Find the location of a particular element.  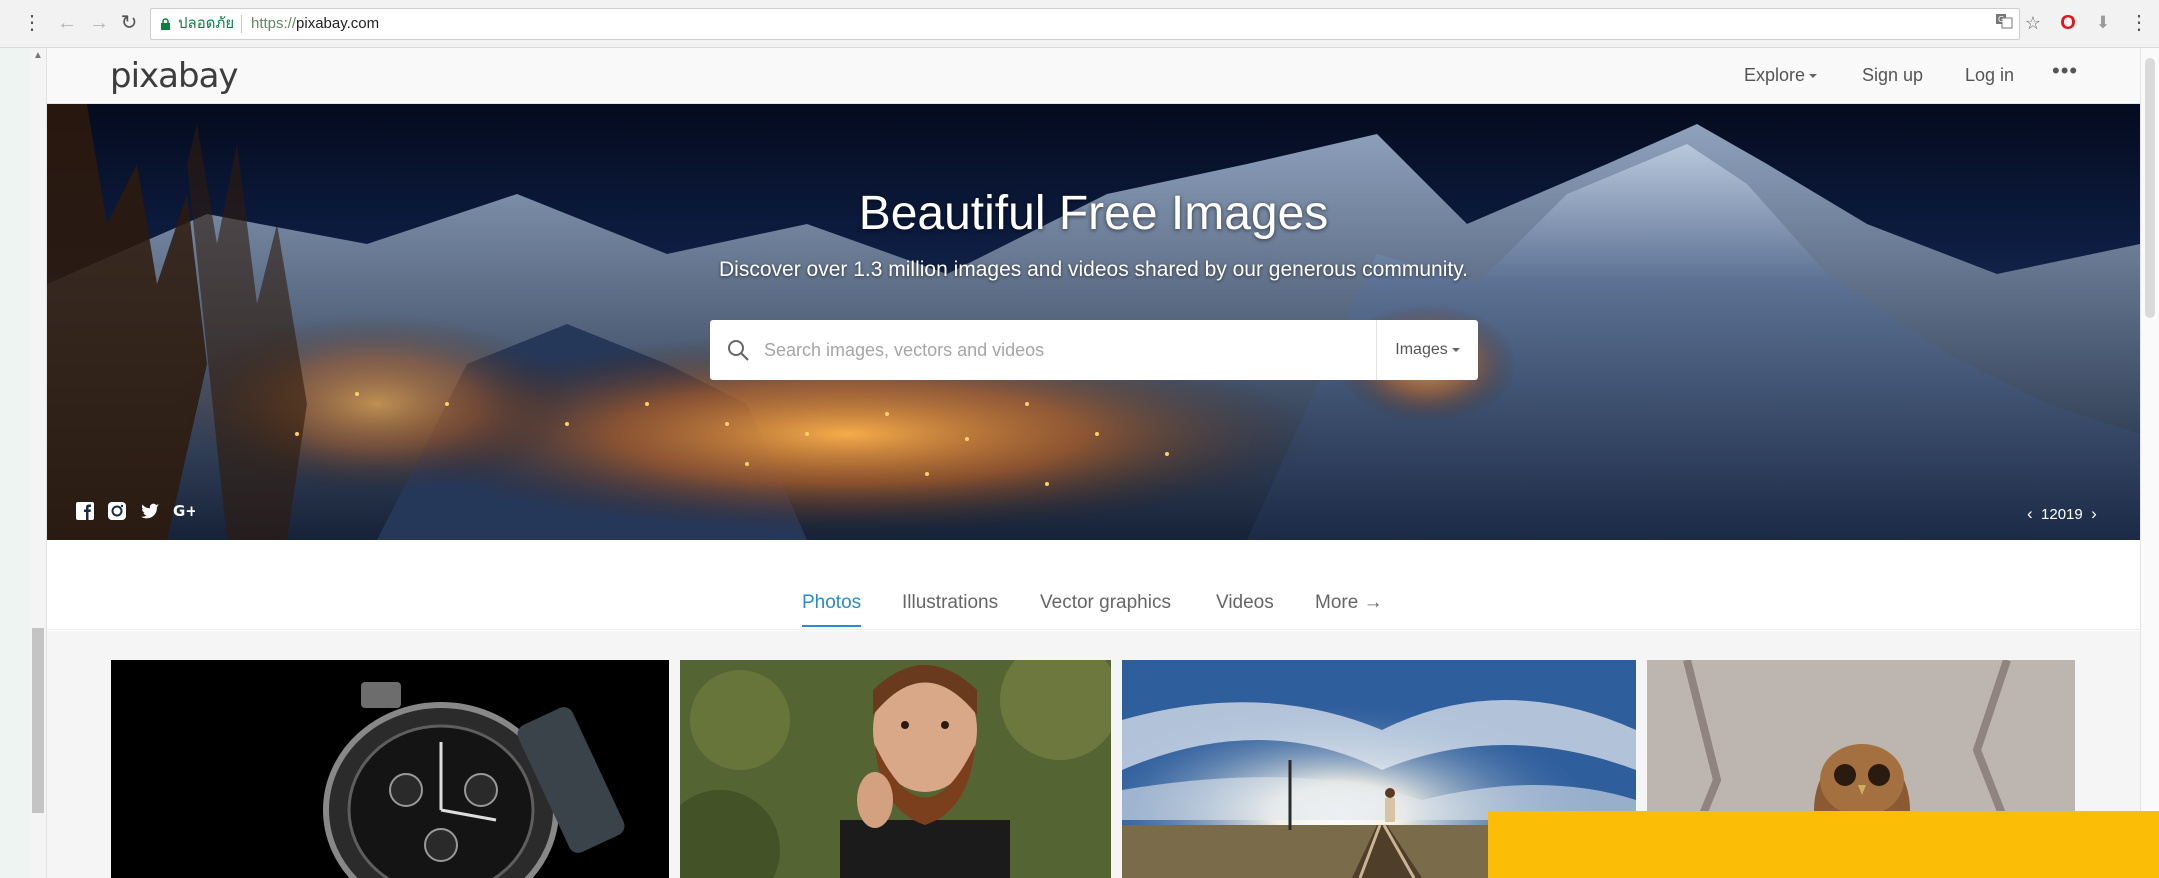

menu-dots-icon: ⋮ is located at coordinates (32, 23).